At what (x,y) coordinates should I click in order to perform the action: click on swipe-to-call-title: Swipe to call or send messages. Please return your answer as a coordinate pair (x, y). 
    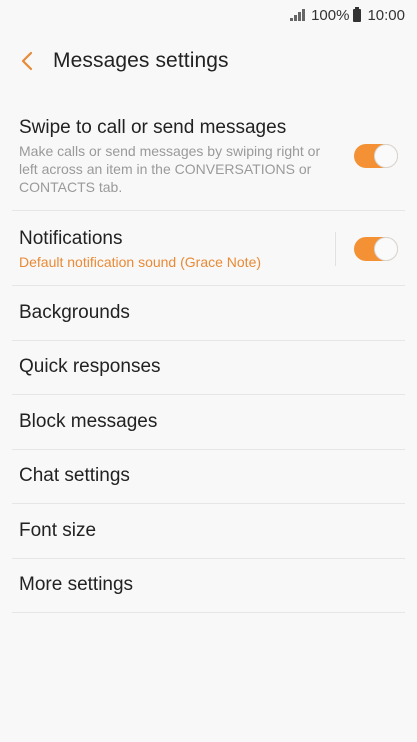
    Looking at the image, I should click on (153, 127).